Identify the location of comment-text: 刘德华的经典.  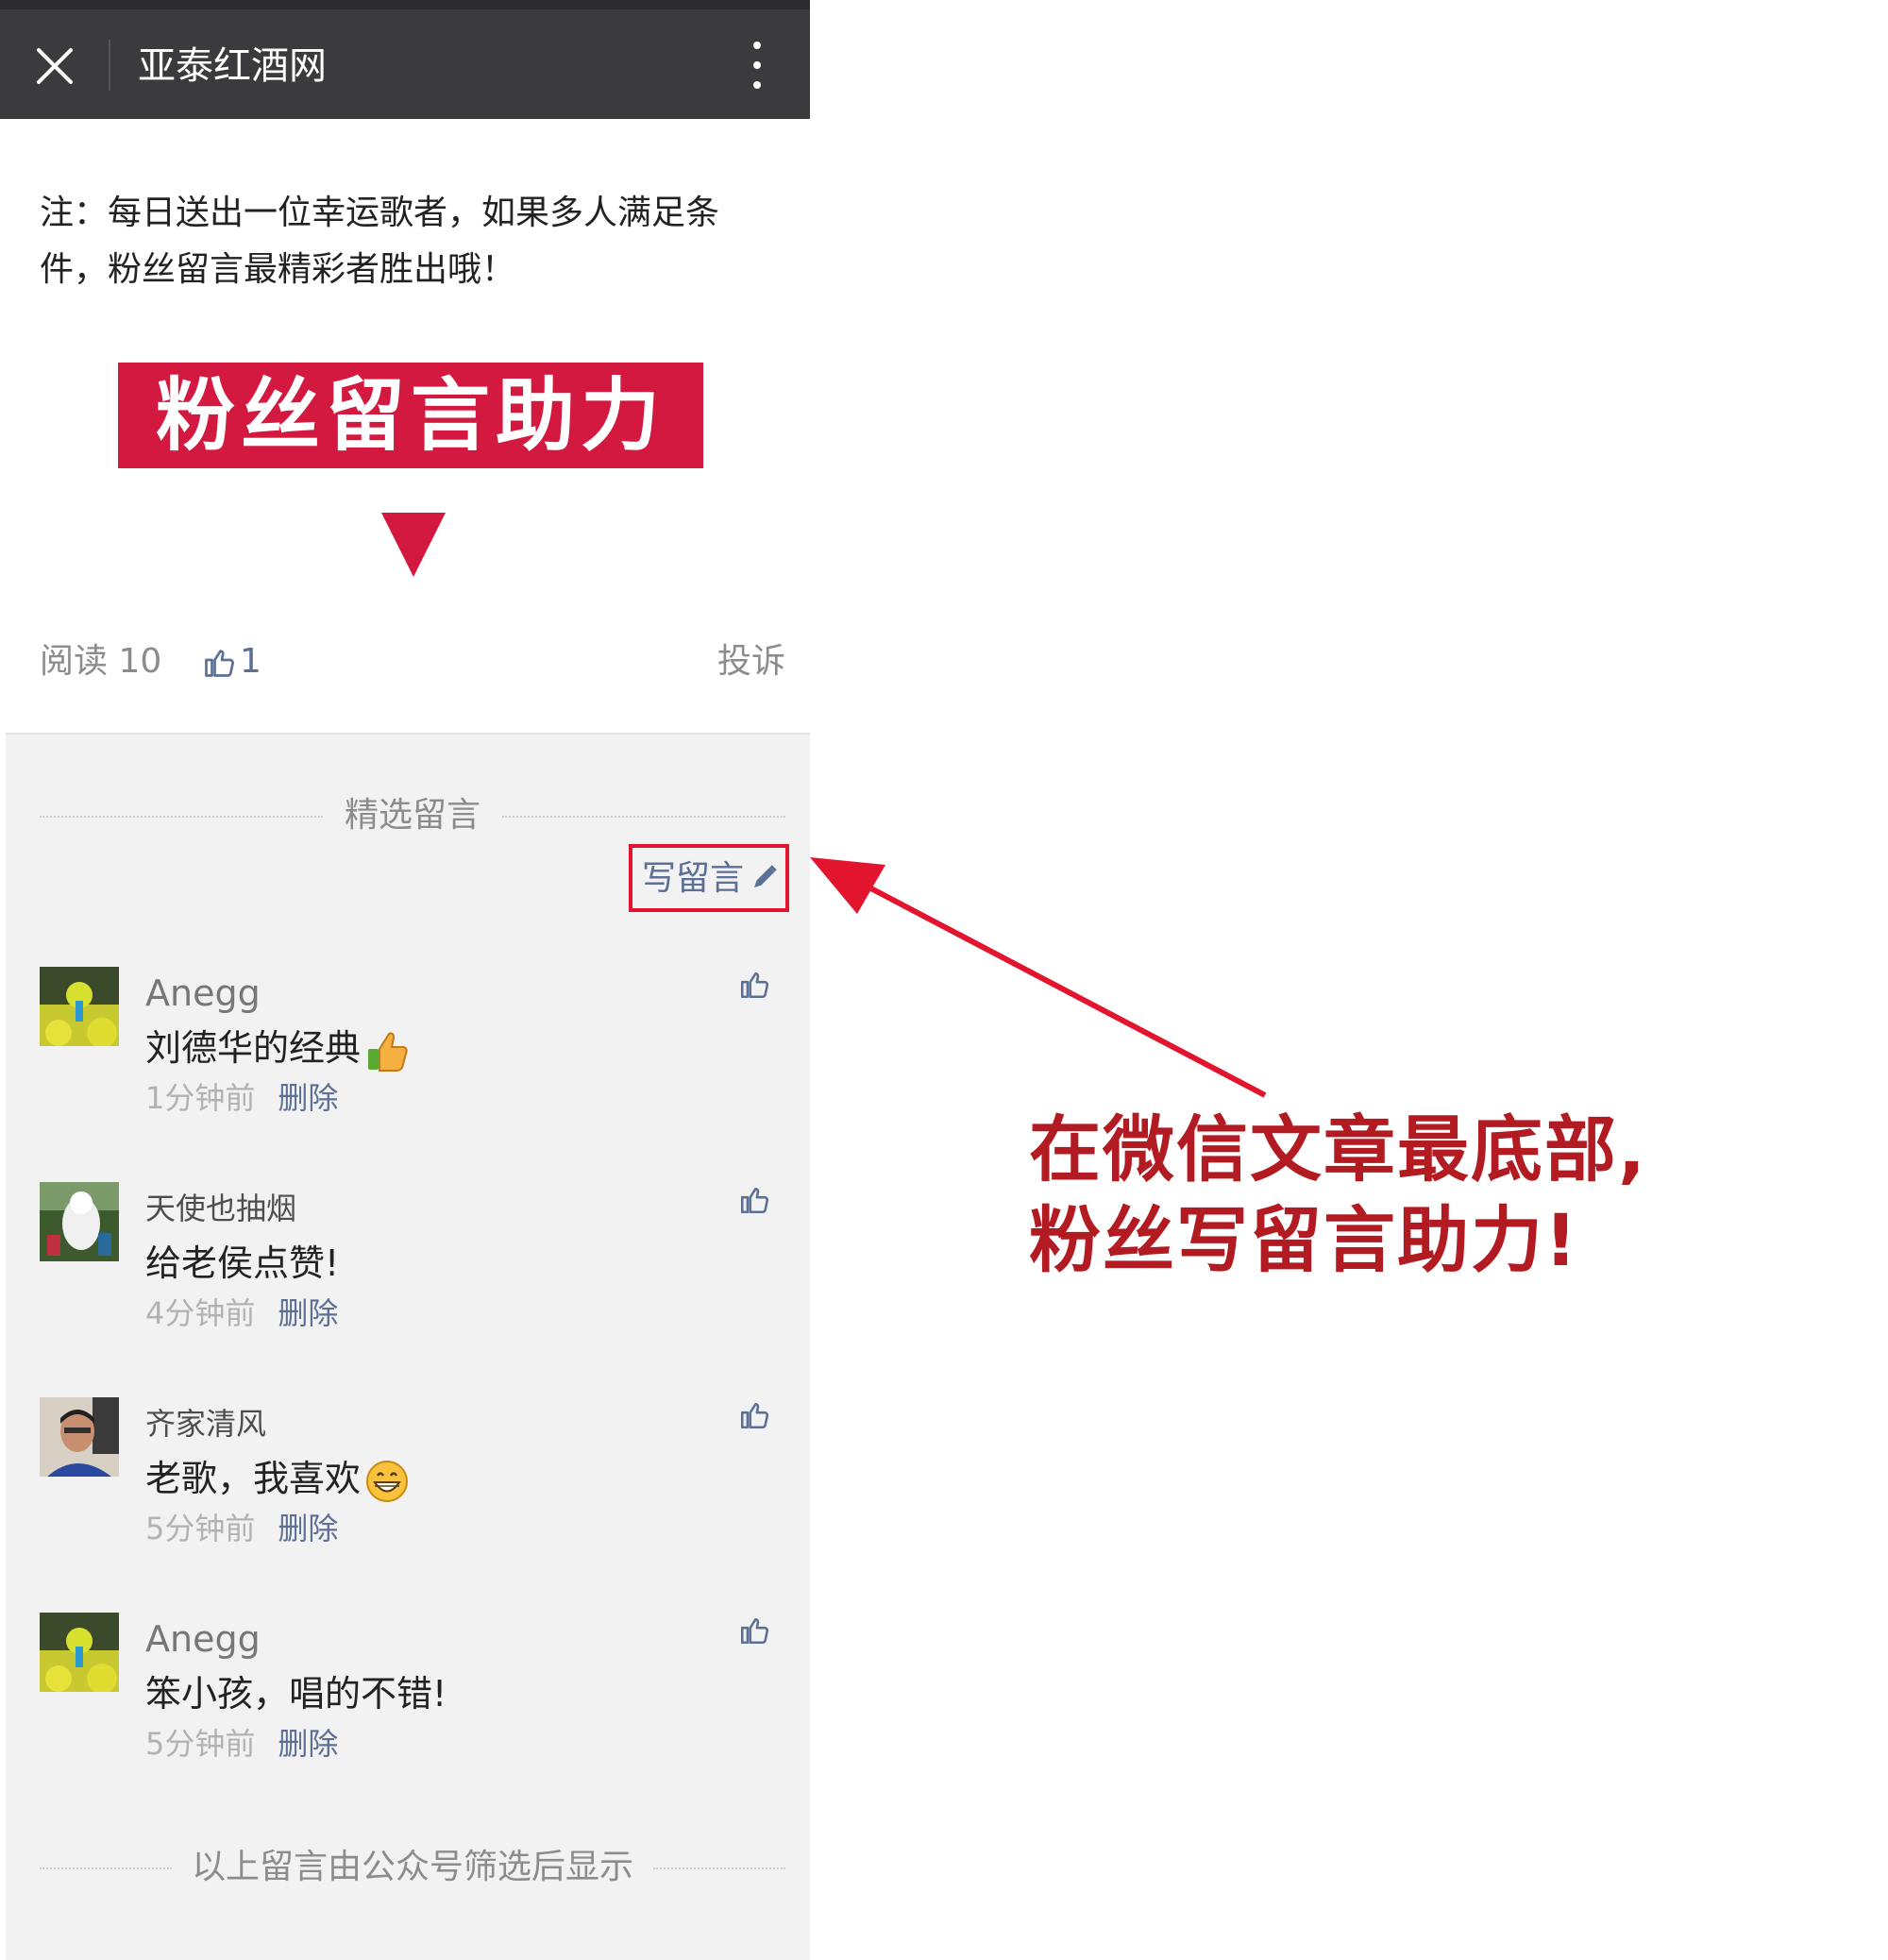
(277, 1048).